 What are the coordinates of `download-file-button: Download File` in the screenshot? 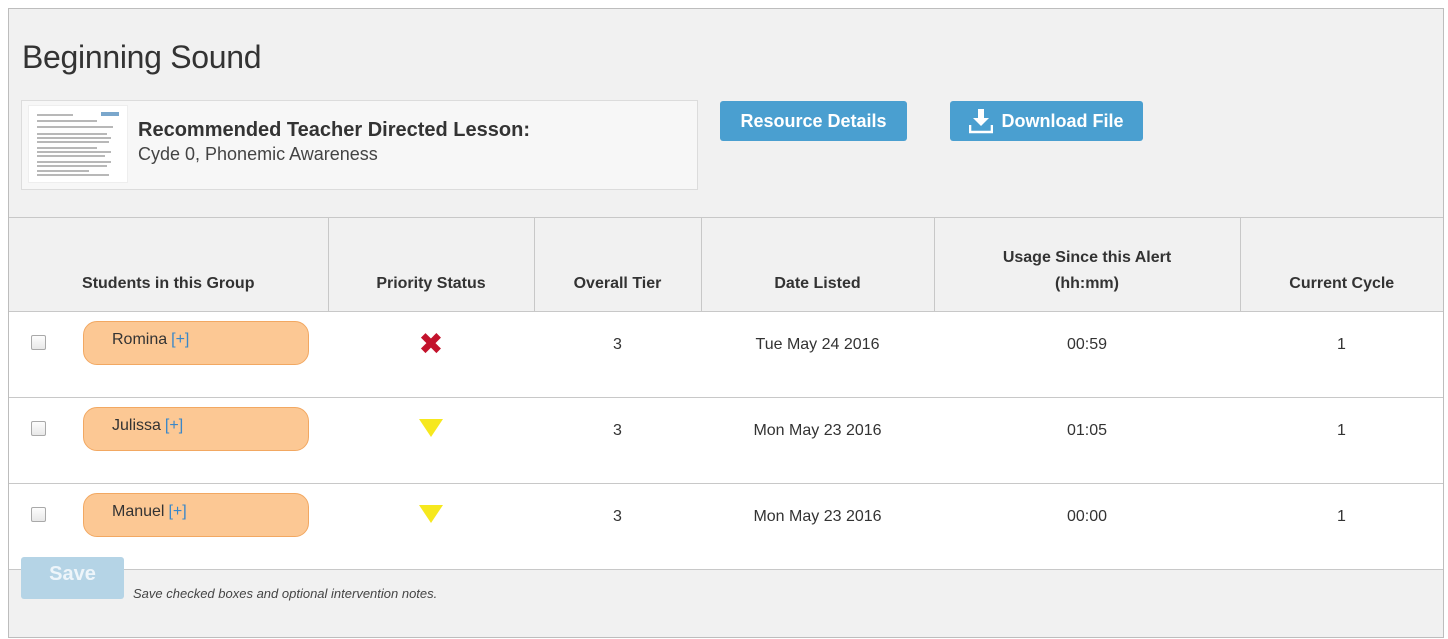 It's located at (1046, 121).